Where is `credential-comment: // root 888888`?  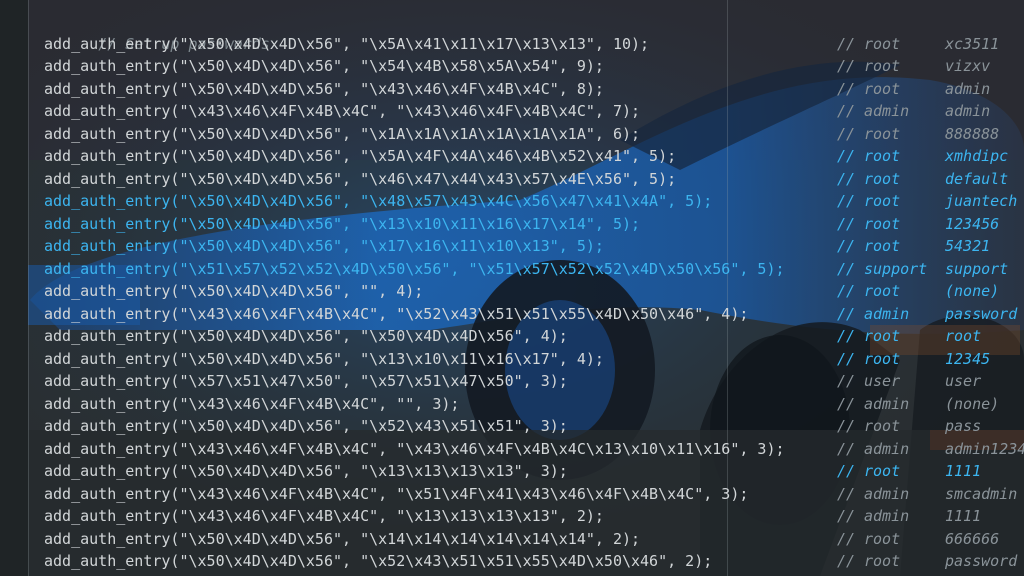 credential-comment: // root 888888 is located at coordinates (918, 134).